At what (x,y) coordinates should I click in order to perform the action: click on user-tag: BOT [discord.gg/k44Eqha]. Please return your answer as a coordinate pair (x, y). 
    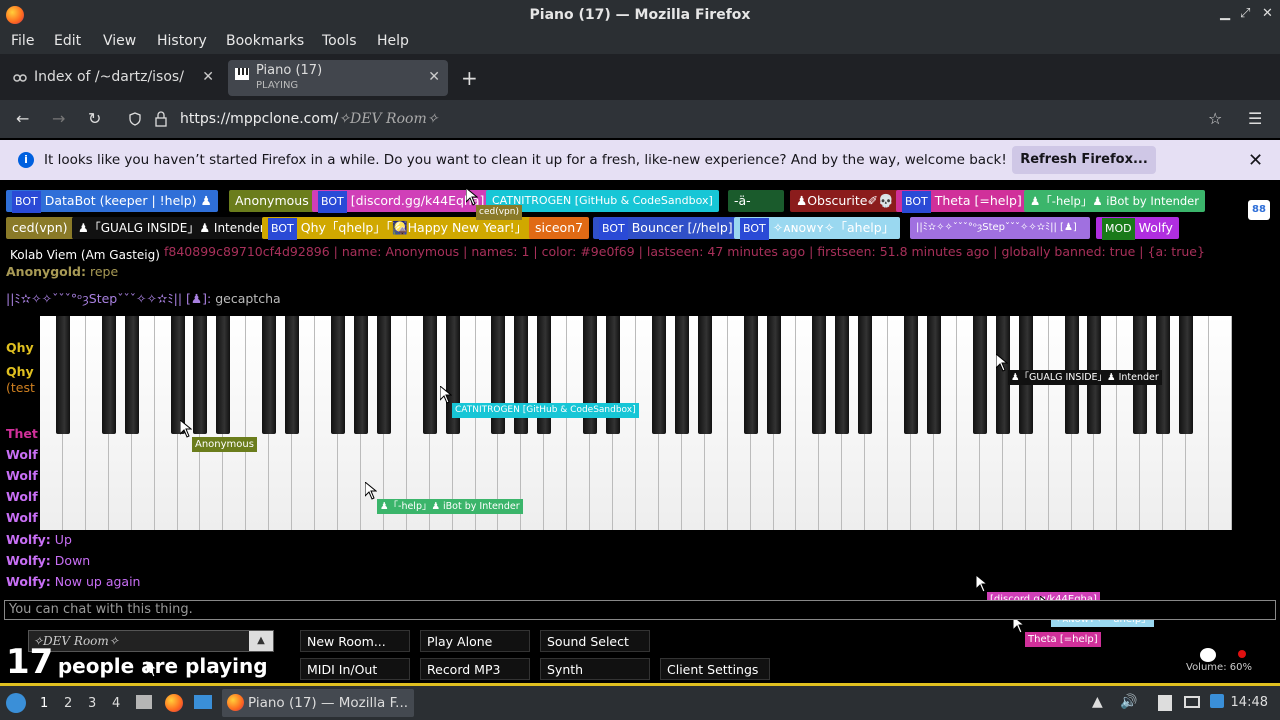
    Looking at the image, I should click on (401, 201).